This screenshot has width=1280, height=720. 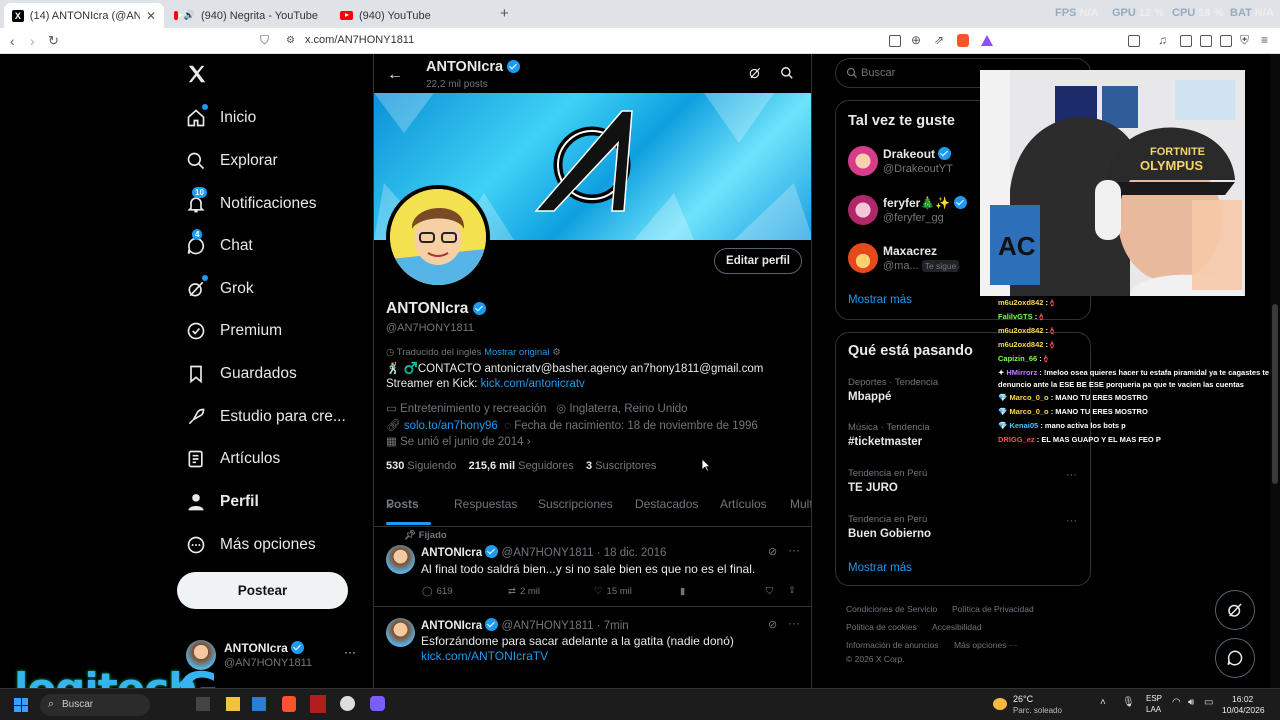 I want to click on sidebar-icon, so click(x=1186, y=41).